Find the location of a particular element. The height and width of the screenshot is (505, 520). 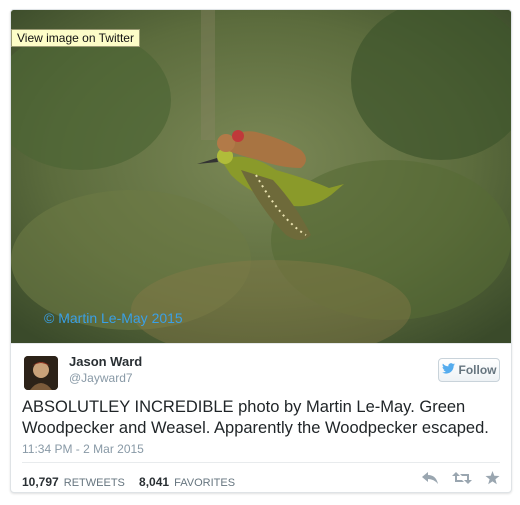

reply-icon is located at coordinates (430, 480).